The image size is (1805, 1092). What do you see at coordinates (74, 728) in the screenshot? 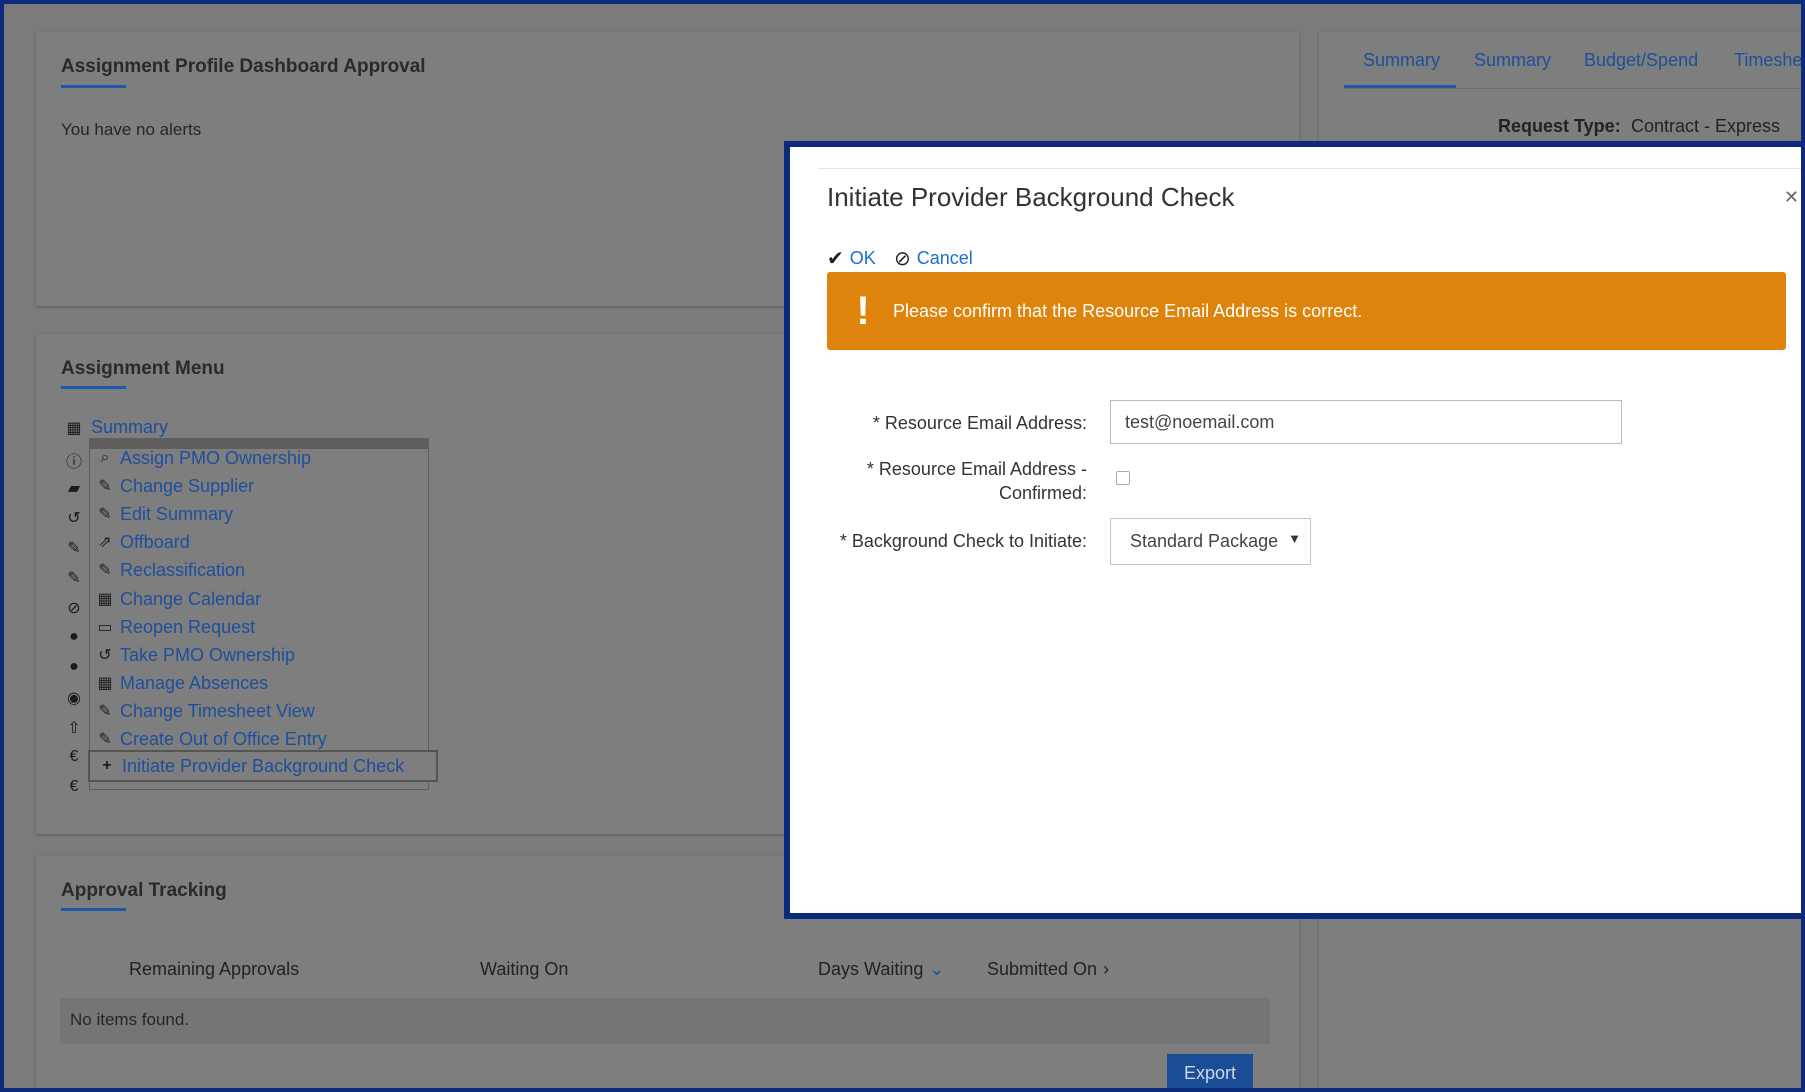
I see `upload-icon: ⇧` at bounding box center [74, 728].